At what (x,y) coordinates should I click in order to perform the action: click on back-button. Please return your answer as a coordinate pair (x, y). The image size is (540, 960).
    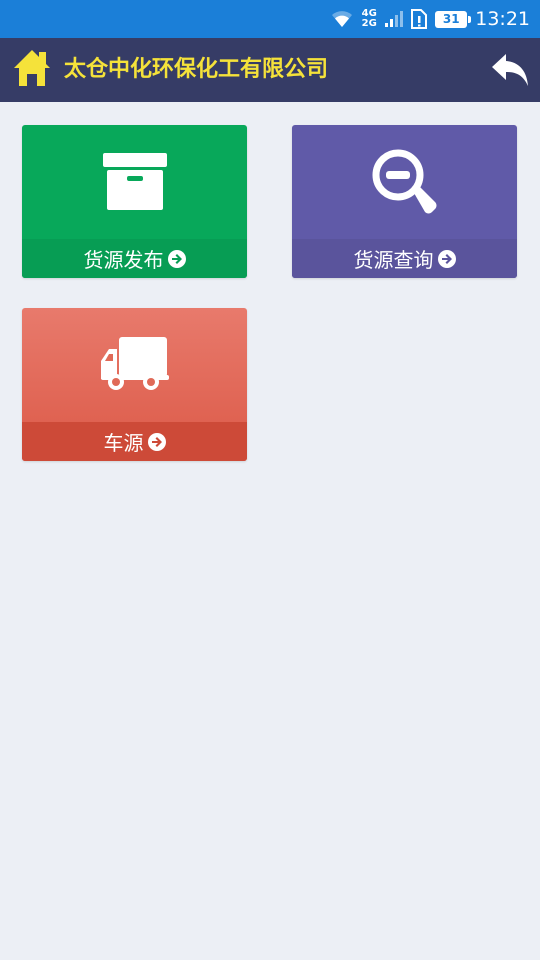
    Looking at the image, I should click on (510, 70).